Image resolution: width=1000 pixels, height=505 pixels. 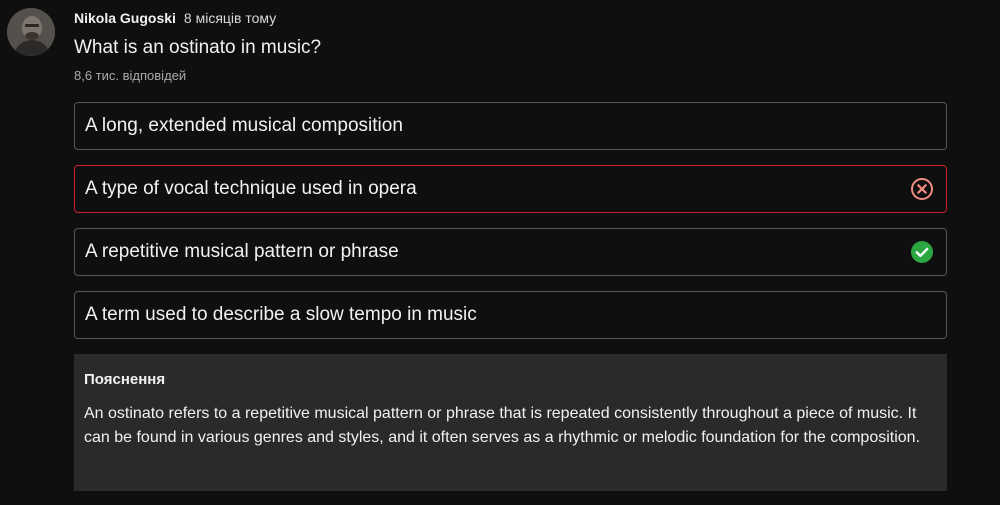 I want to click on post-time: 8 місяців тому, so click(x=230, y=18).